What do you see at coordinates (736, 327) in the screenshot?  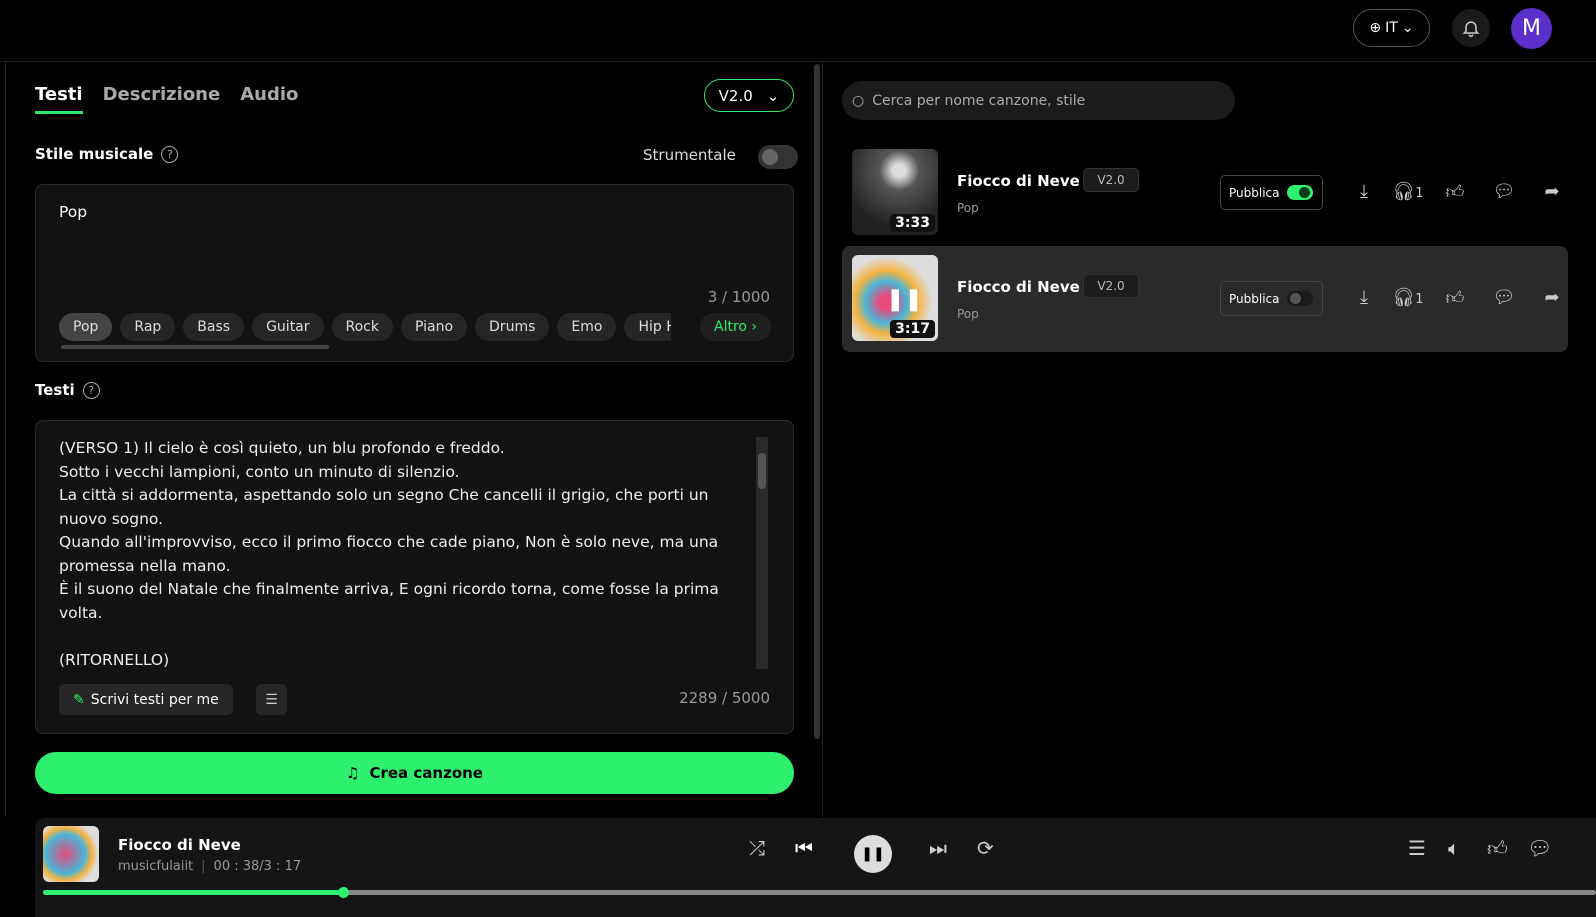 I see `more-styles-button: Altro ›` at bounding box center [736, 327].